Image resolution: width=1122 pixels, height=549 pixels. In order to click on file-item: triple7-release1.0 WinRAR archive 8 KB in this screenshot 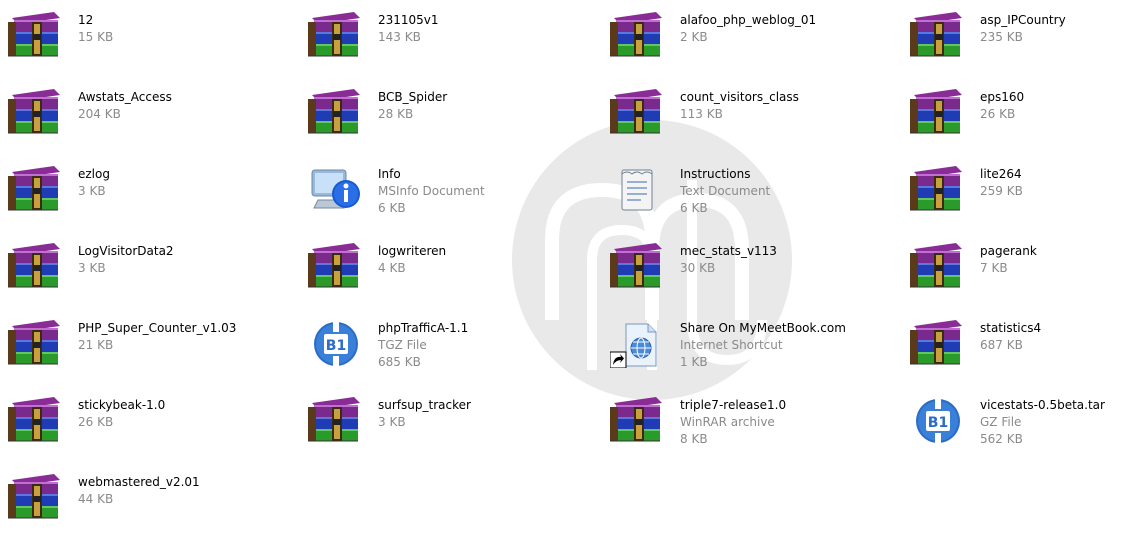, I will do `click(752, 433)`.